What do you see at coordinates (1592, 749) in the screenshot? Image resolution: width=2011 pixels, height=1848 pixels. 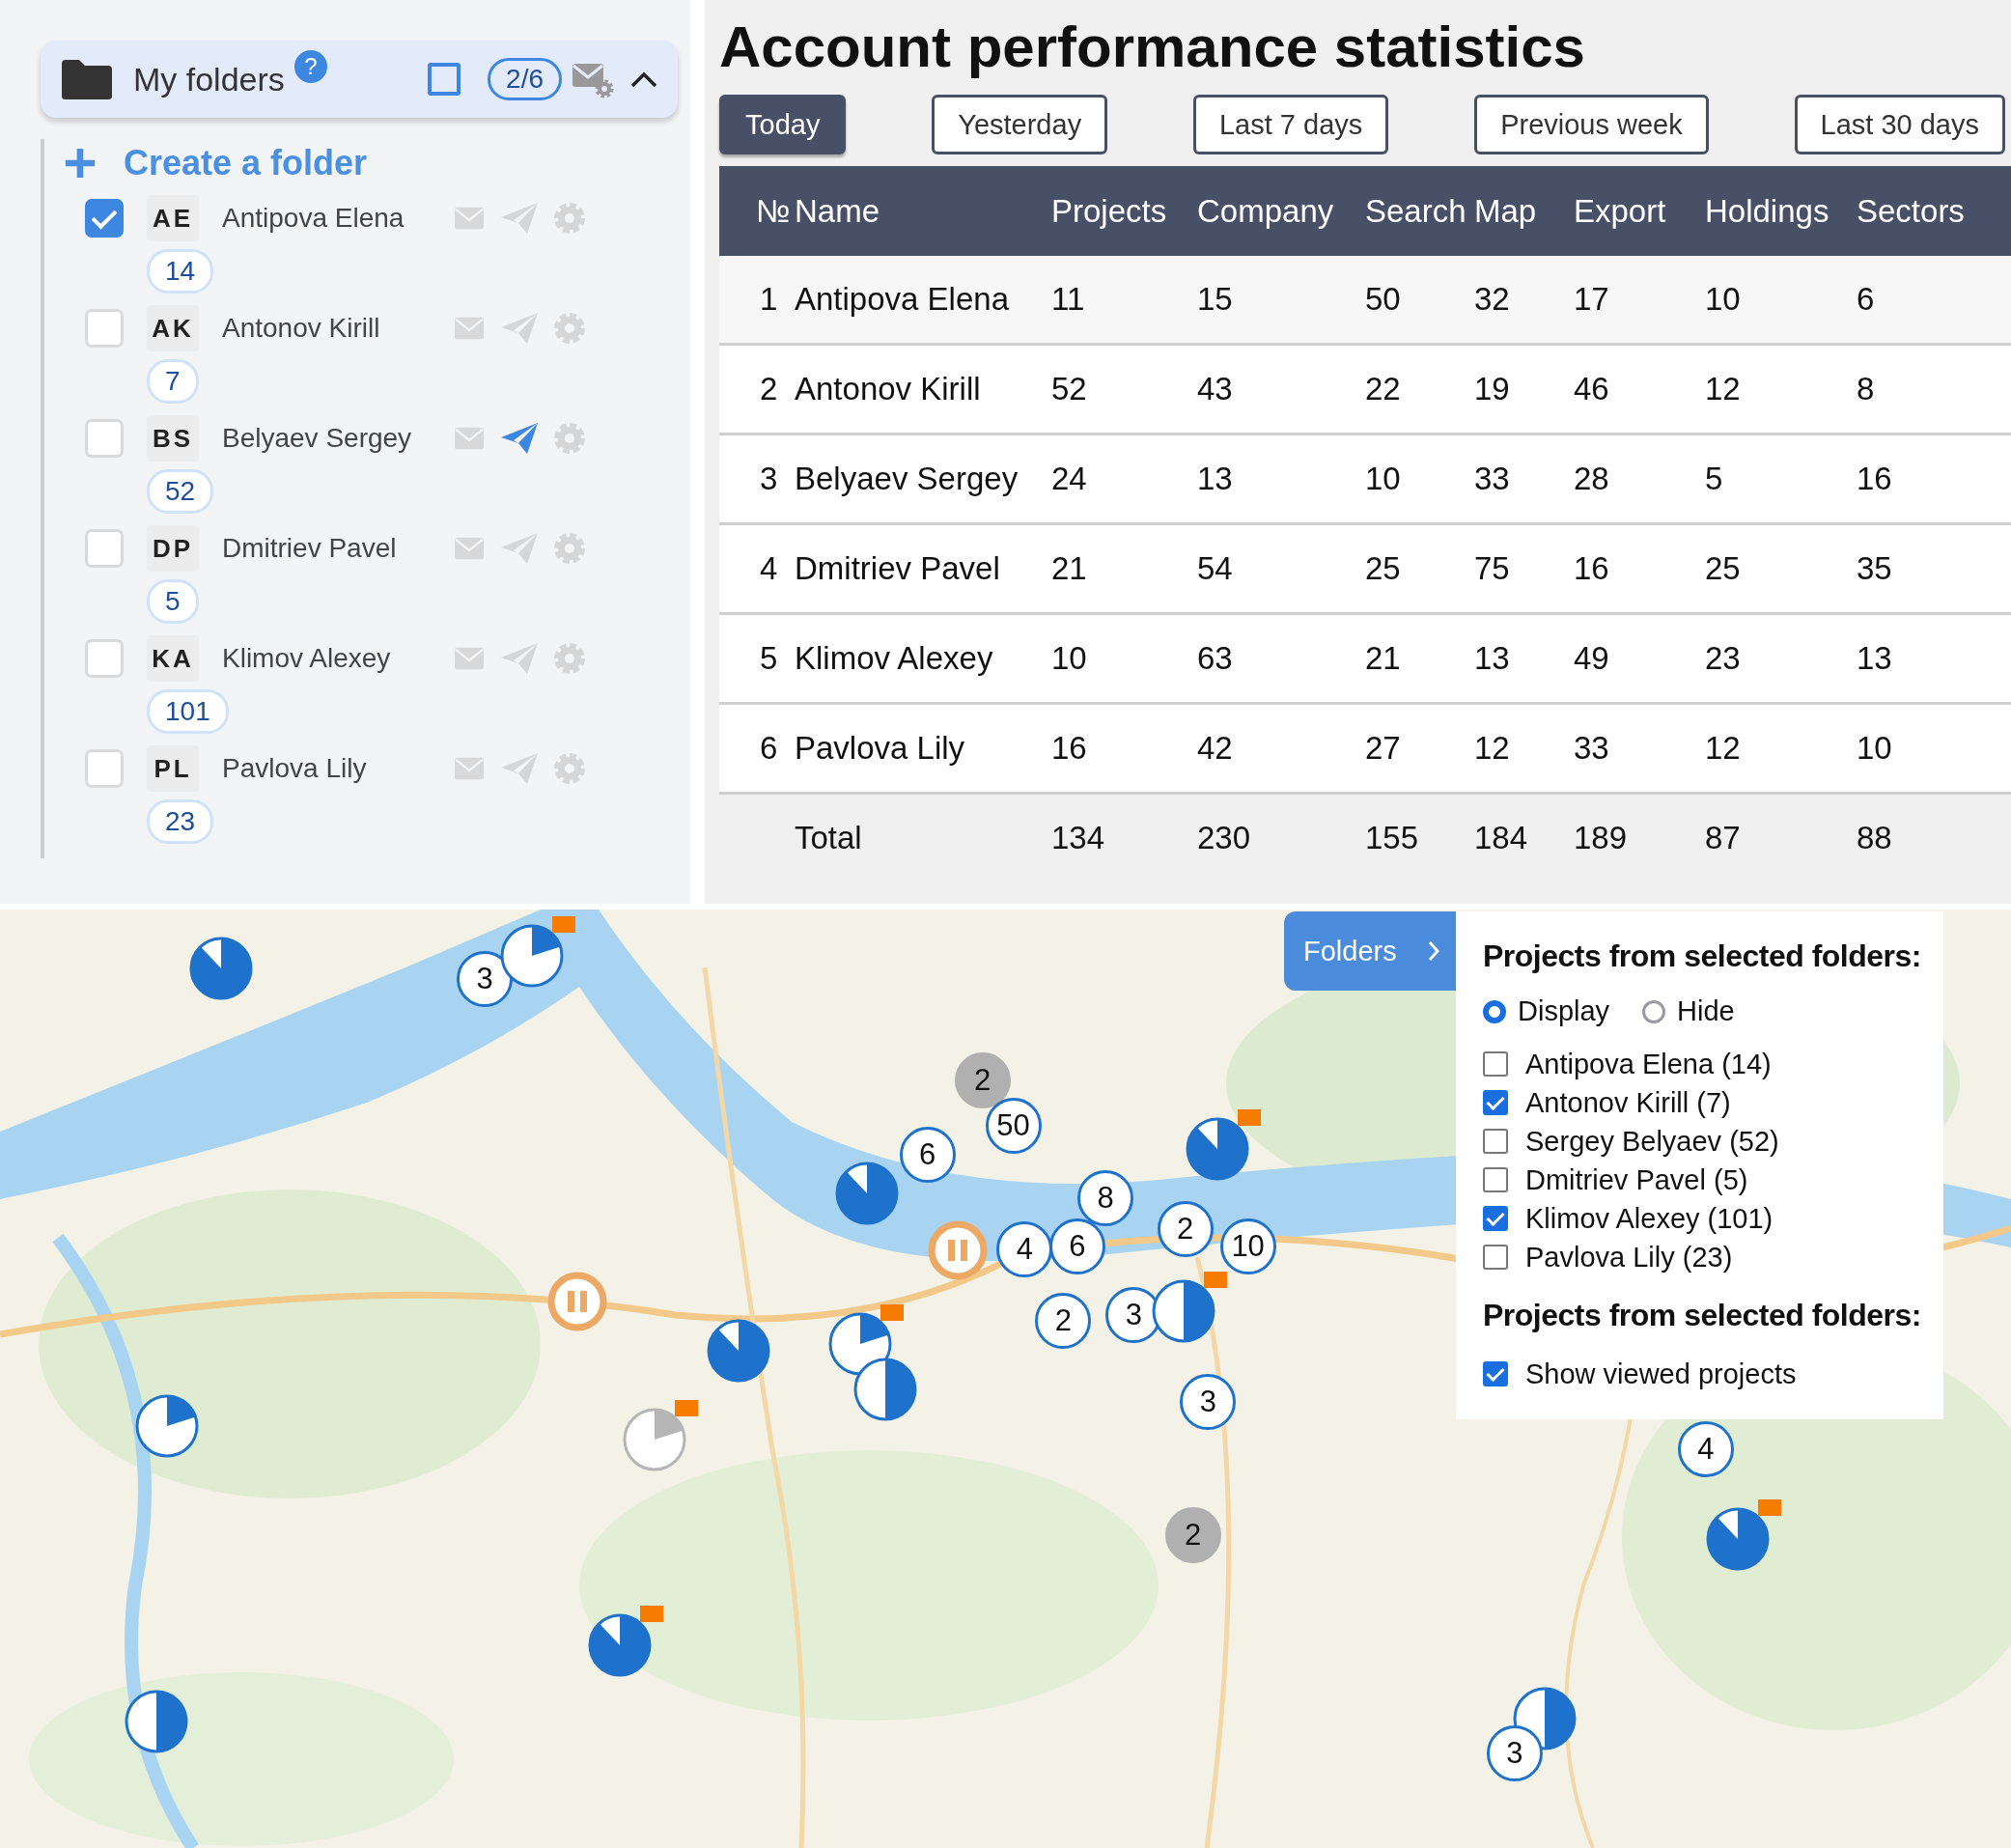 I see `table-cell-text: 33` at bounding box center [1592, 749].